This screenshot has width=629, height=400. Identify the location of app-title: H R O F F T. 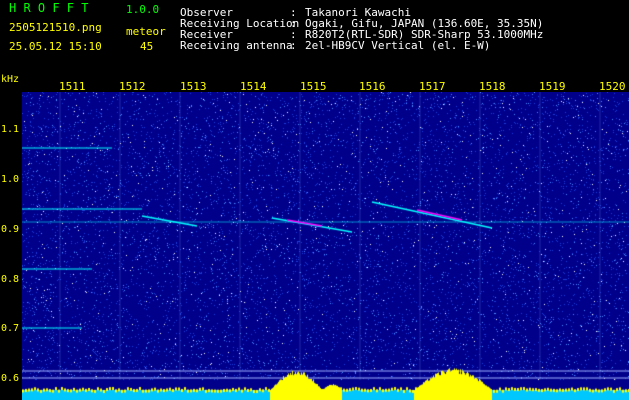
(49, 8).